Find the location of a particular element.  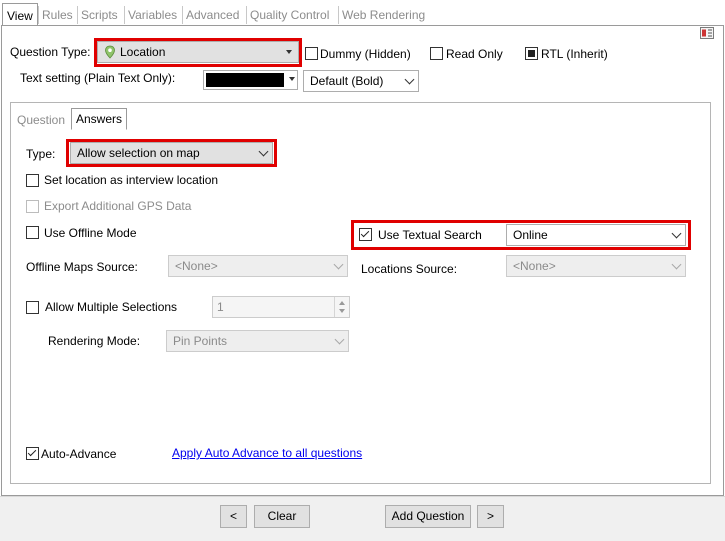

tab-scripts: Scripts is located at coordinates (99, 15).